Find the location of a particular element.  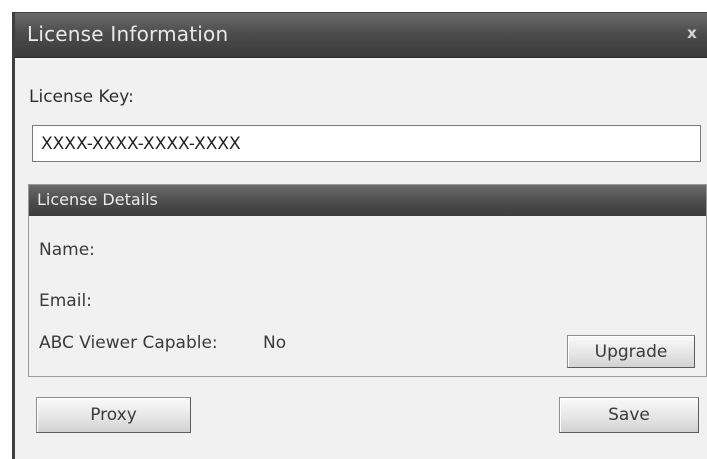

name-label: Name: is located at coordinates (67, 250).